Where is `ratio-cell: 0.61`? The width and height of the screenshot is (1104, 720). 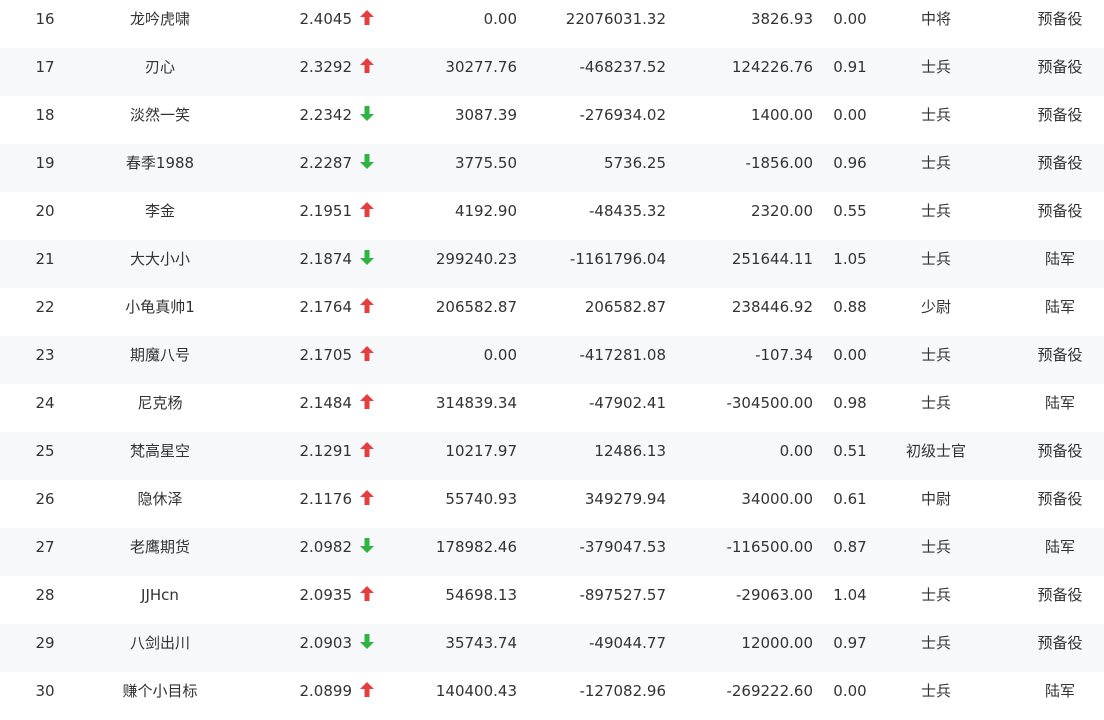
ratio-cell: 0.61 is located at coordinates (850, 499).